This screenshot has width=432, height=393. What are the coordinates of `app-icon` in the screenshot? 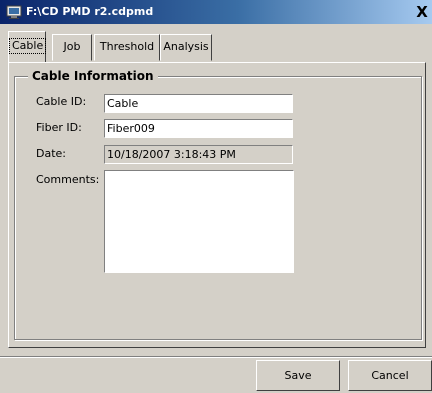 It's located at (14, 12).